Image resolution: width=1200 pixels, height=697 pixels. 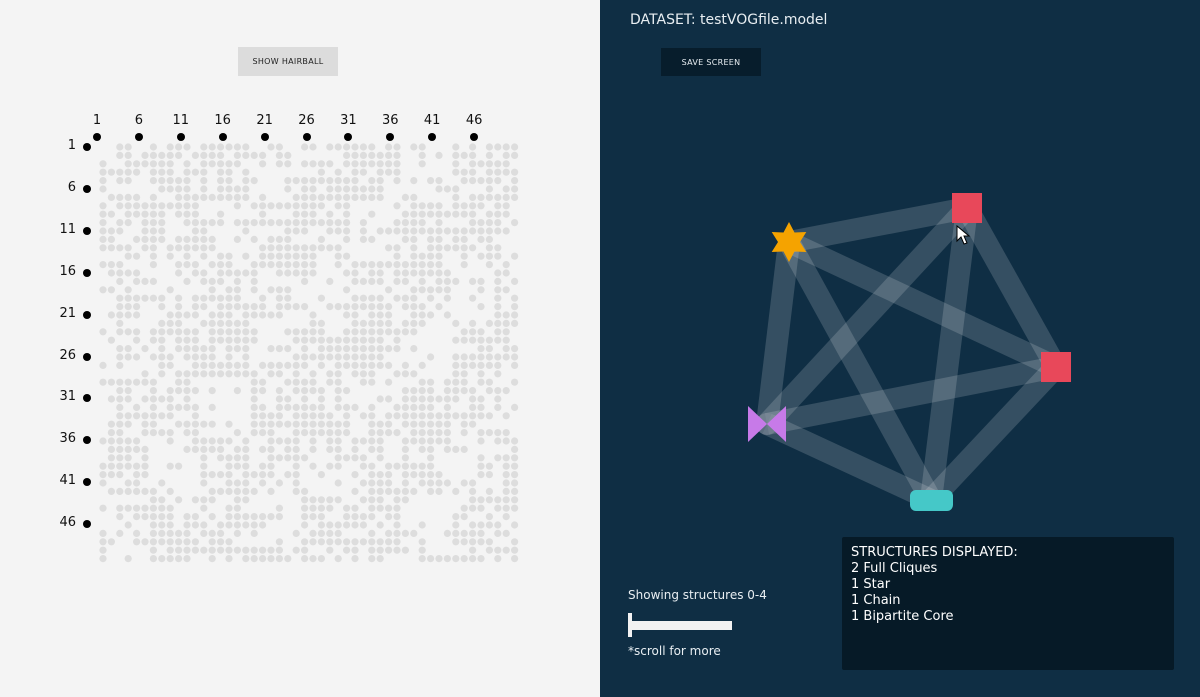 I want to click on structure-range-slider, so click(x=680, y=625).